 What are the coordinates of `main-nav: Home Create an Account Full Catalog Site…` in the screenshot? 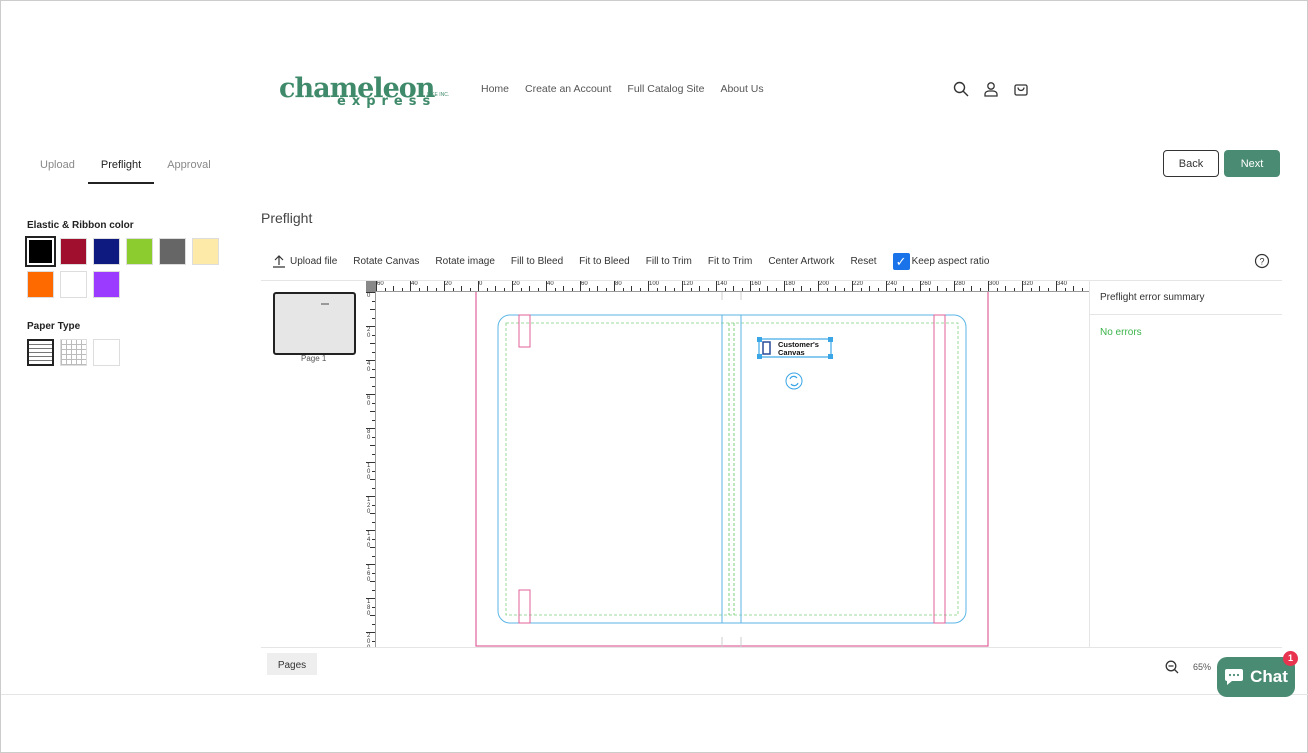 It's located at (622, 89).